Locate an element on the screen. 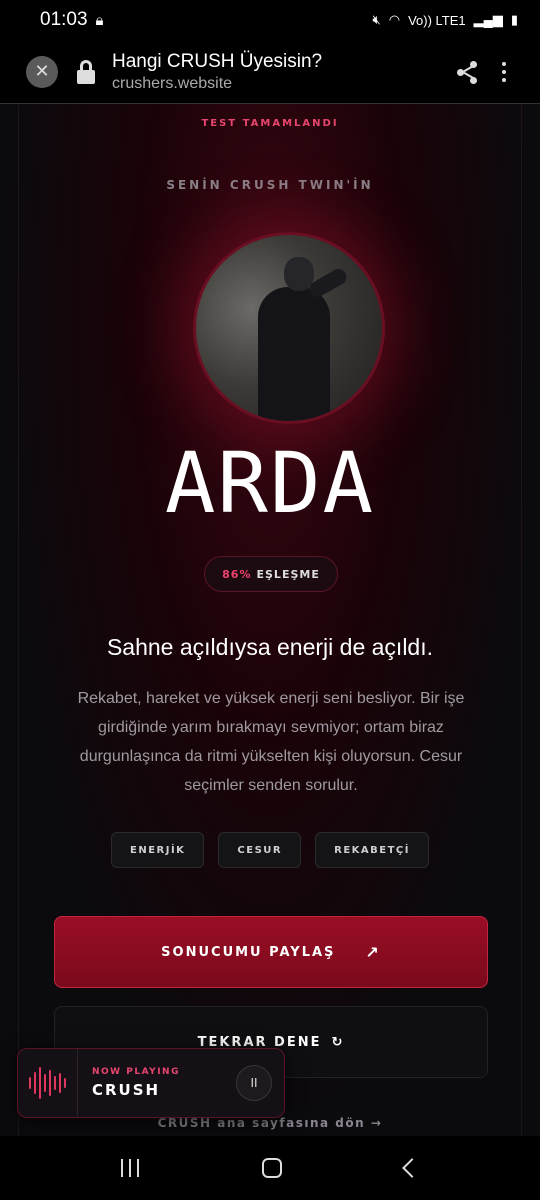 The height and width of the screenshot is (1200, 540). home-icon is located at coordinates (271, 1168).